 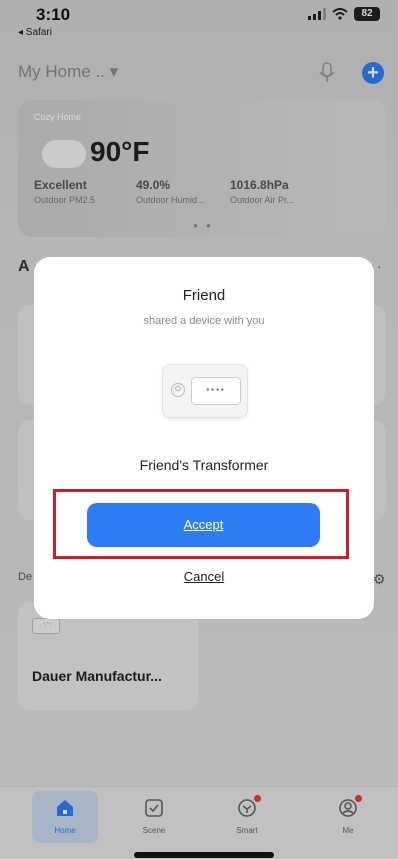 I want to click on highlight-box, so click(x=201, y=524).